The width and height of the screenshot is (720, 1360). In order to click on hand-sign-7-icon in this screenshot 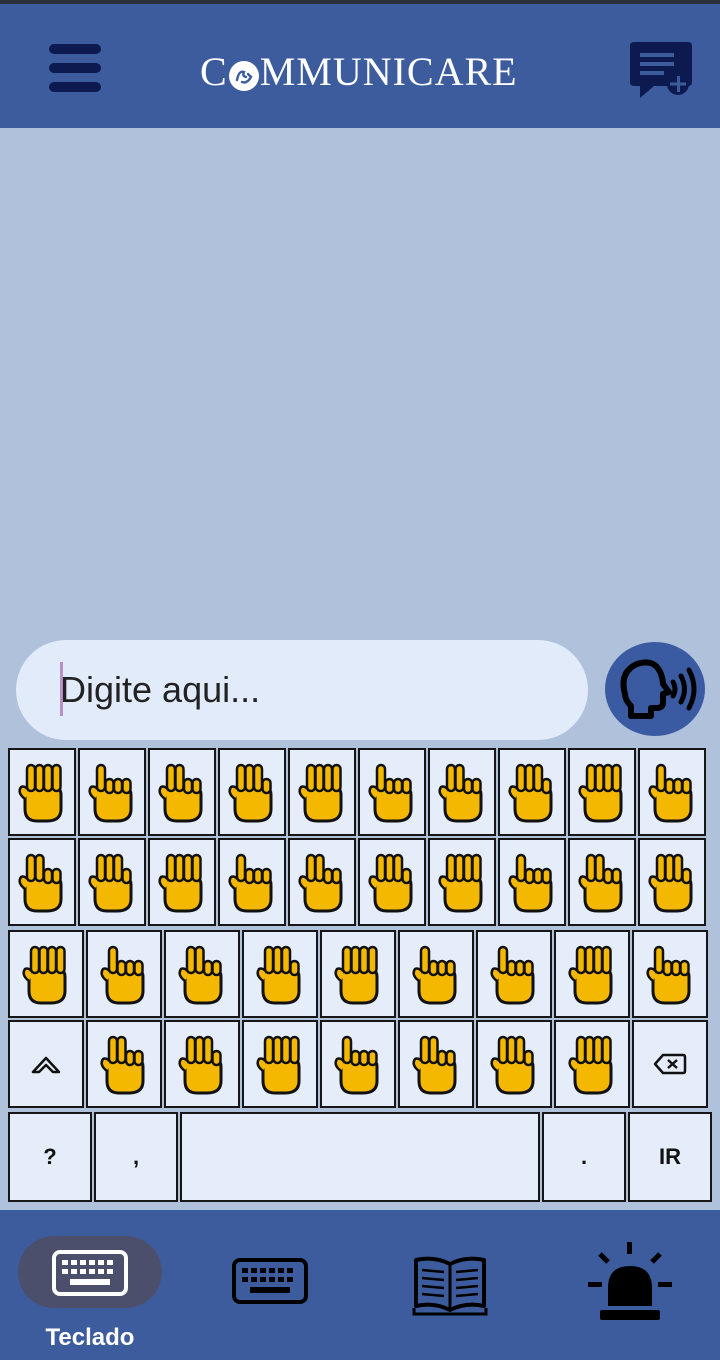, I will do `click(434, 1065)`.